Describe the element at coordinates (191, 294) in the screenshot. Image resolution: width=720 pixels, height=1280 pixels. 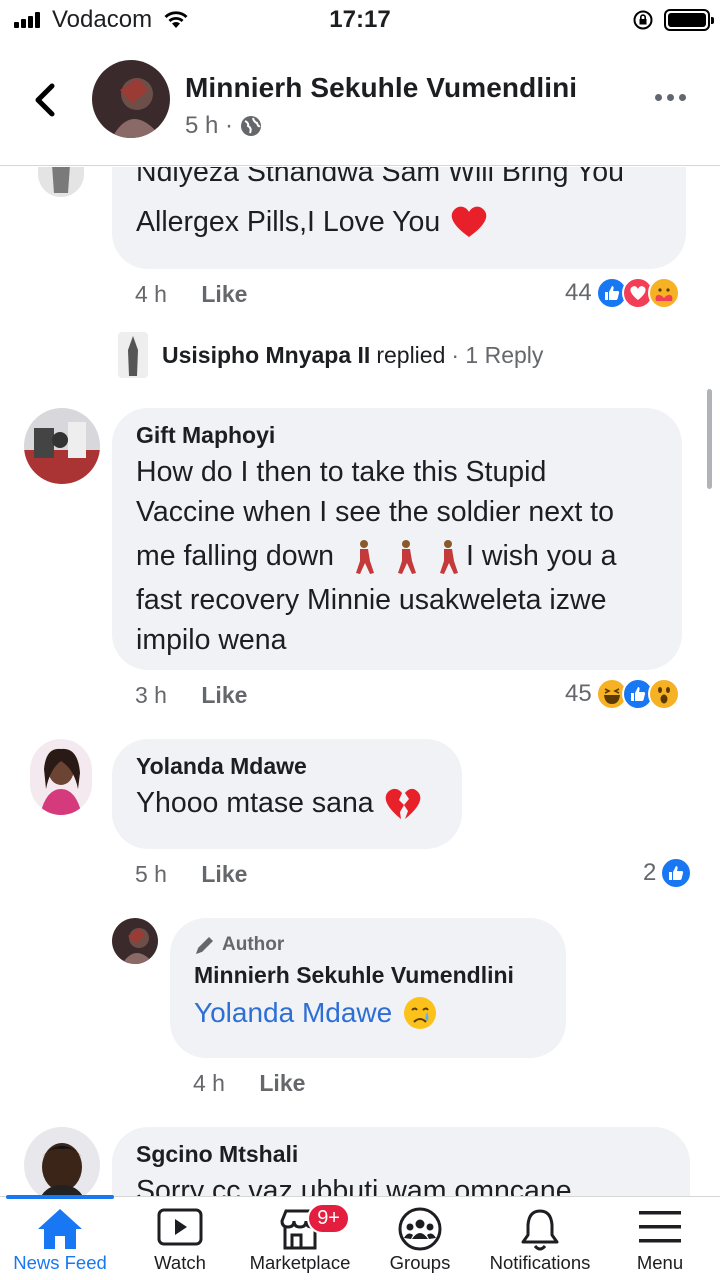
I see `comment-actions: 4 h Like` at that location.